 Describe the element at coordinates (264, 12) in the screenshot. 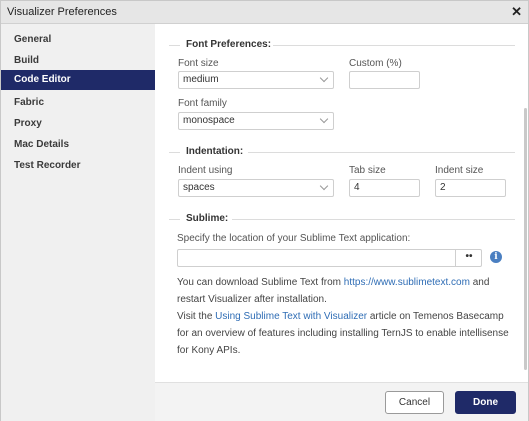

I see `title-bar: Visualizer Preferences ✕` at that location.